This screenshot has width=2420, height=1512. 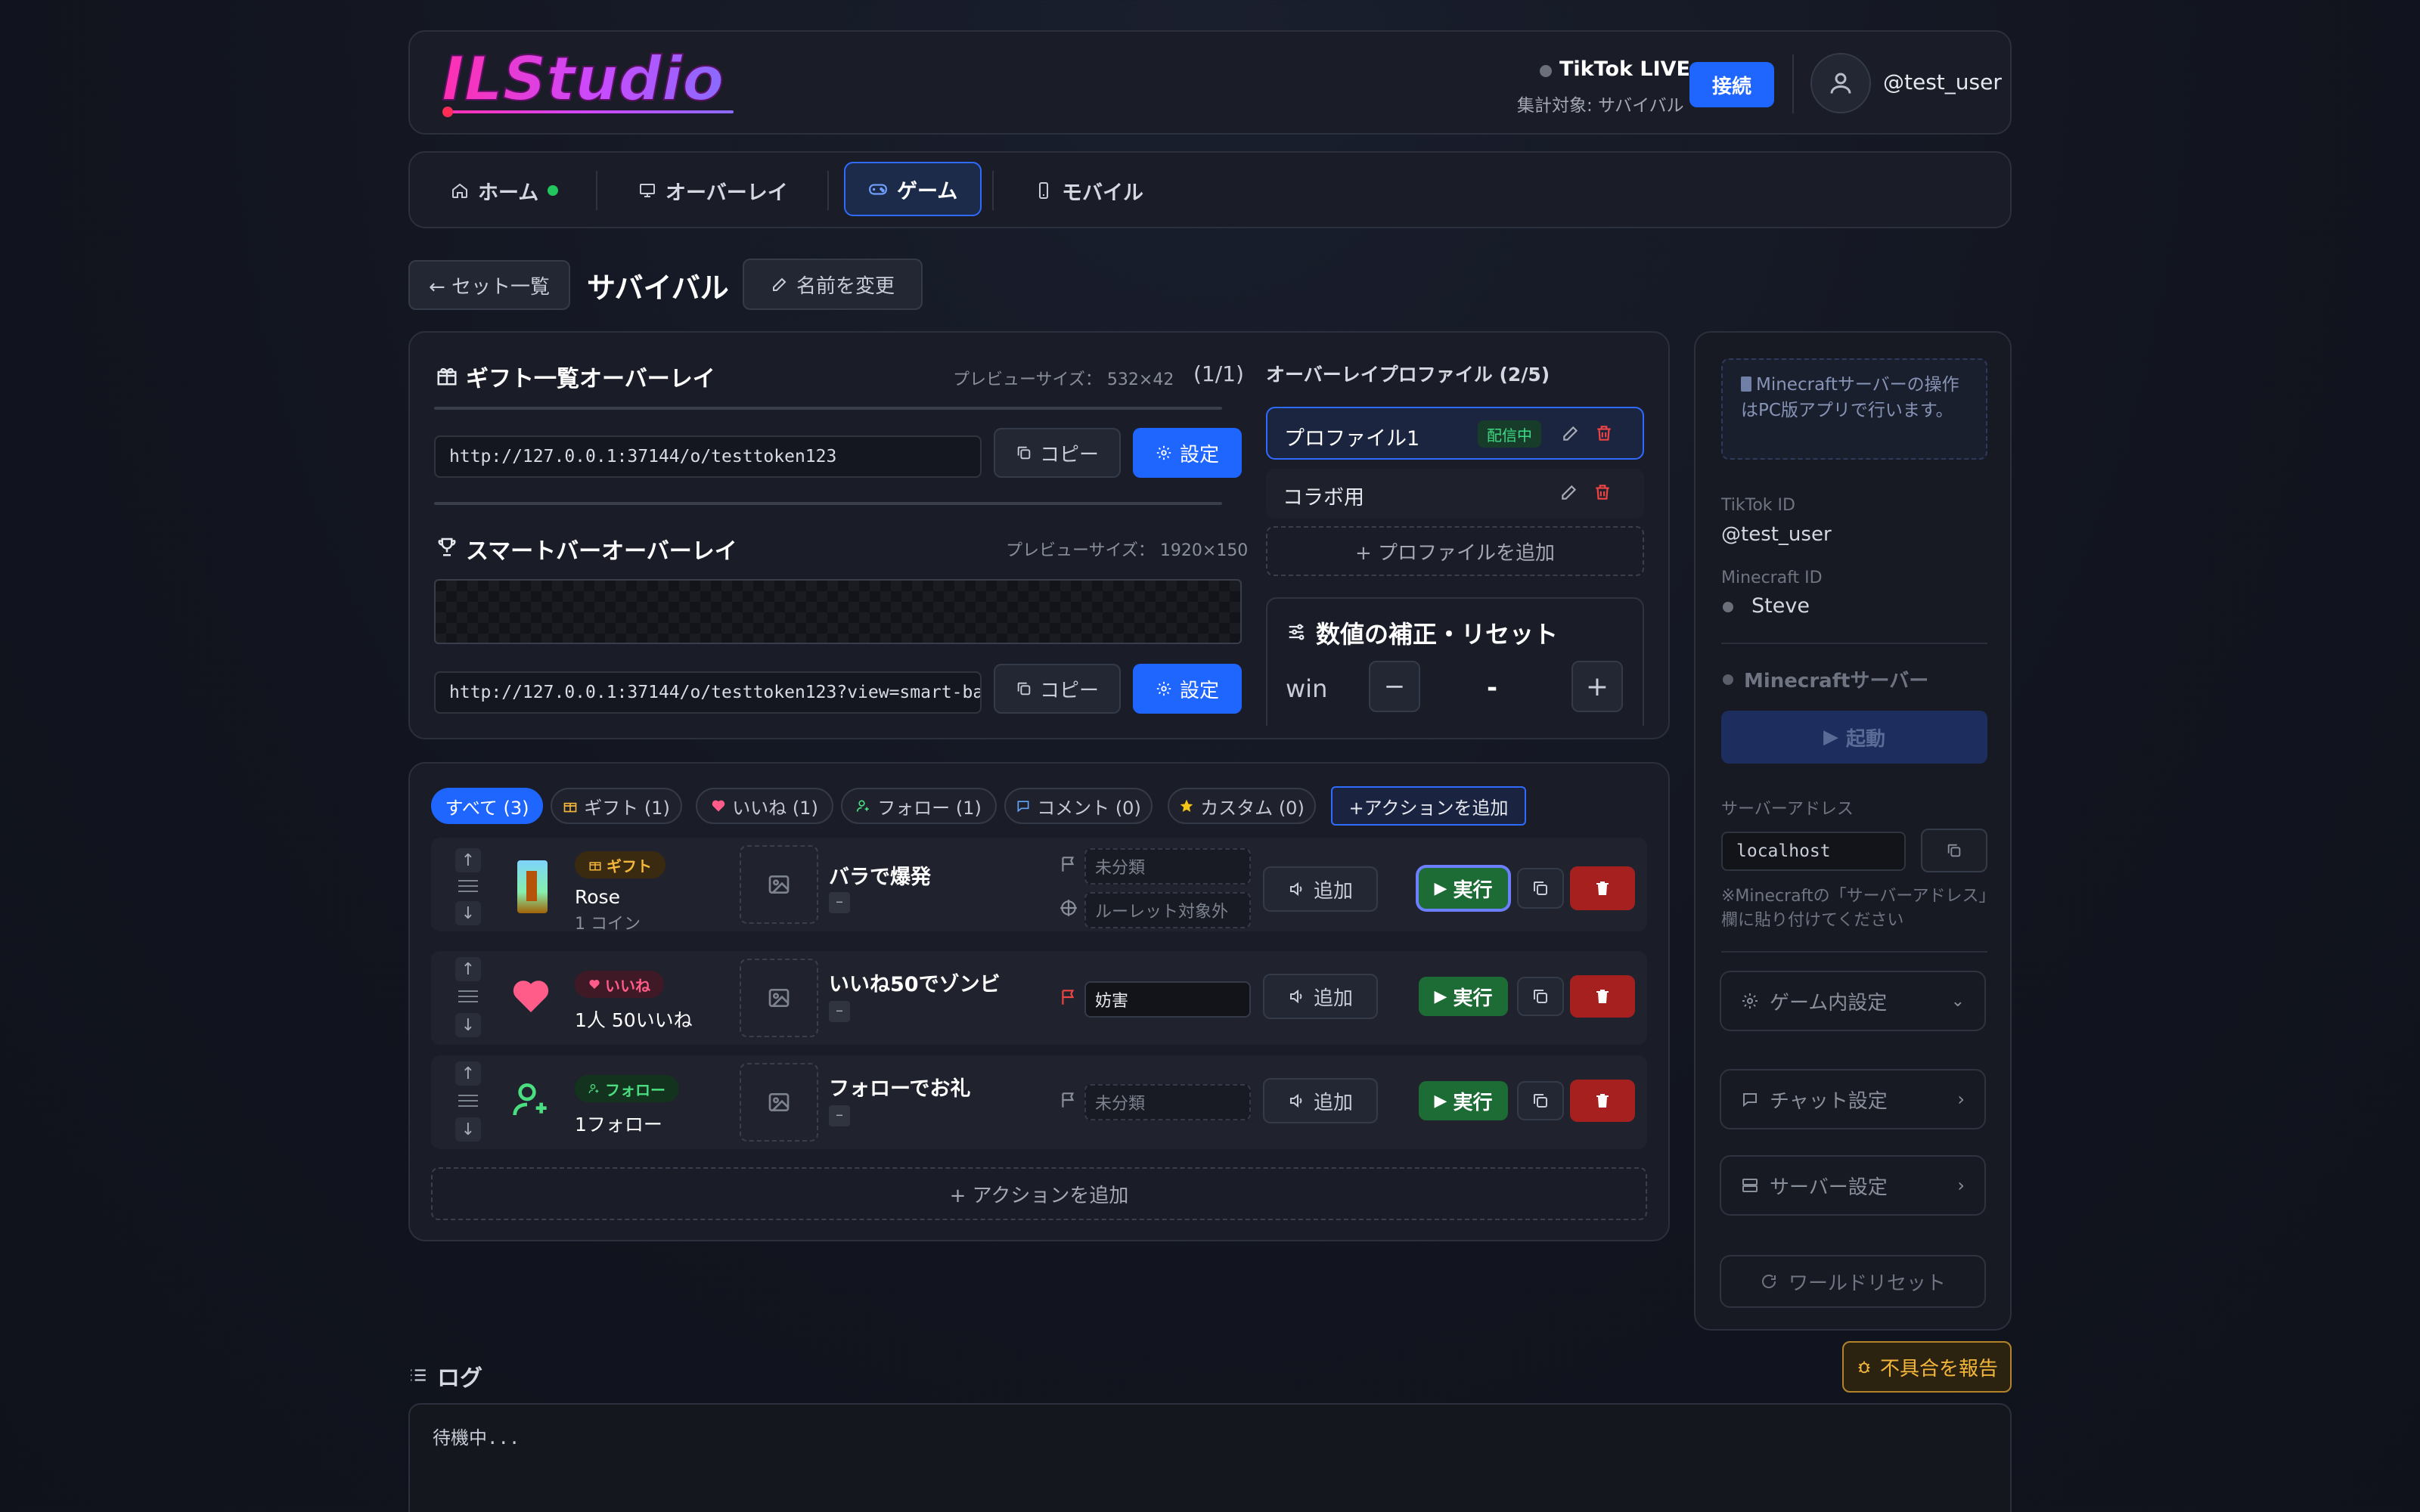 What do you see at coordinates (1840, 83) in the screenshot?
I see `avatar` at bounding box center [1840, 83].